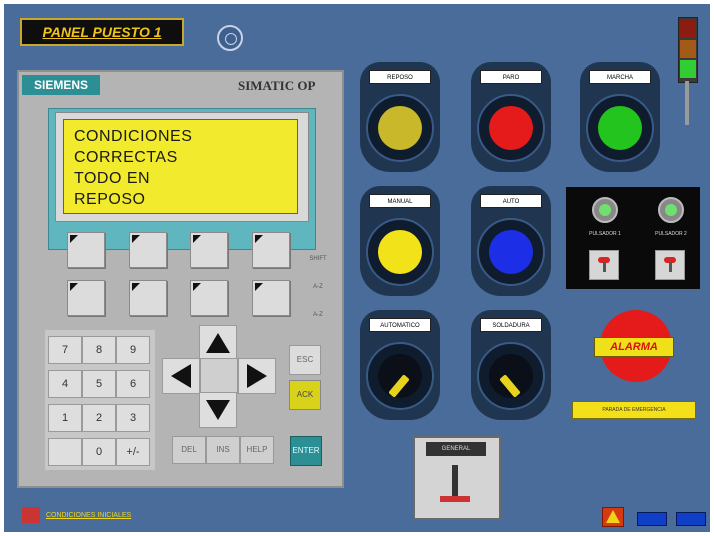 The height and width of the screenshot is (536, 714). What do you see at coordinates (133, 350) in the screenshot?
I see `key-9: 9` at bounding box center [133, 350].